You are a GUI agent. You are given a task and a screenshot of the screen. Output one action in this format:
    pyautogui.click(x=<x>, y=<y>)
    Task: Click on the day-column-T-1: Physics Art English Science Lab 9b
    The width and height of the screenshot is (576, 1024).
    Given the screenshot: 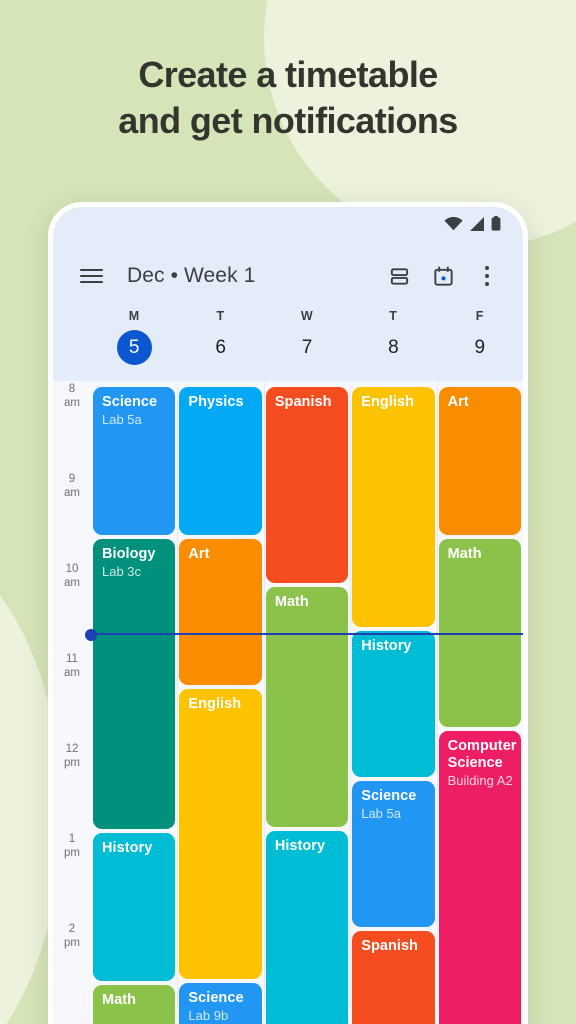 What is the action you would take?
    pyautogui.click(x=220, y=702)
    